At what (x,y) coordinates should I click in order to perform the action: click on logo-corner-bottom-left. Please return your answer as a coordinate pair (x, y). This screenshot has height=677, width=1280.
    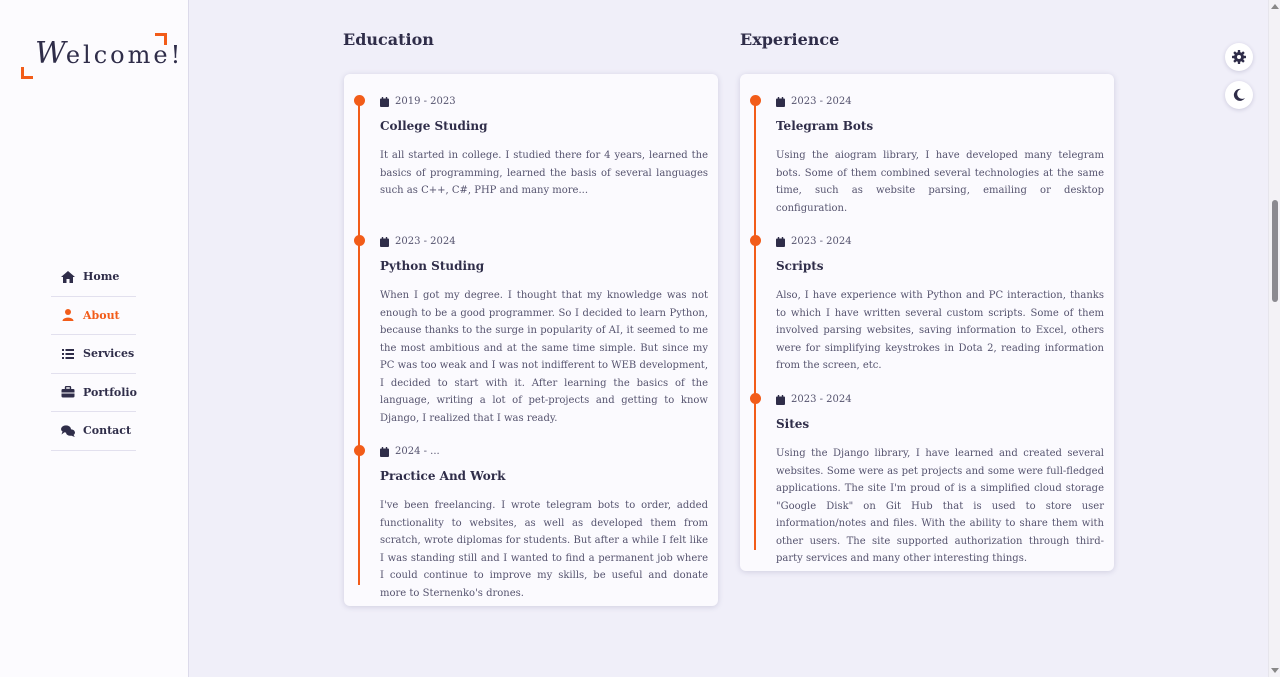
    Looking at the image, I should click on (27, 73).